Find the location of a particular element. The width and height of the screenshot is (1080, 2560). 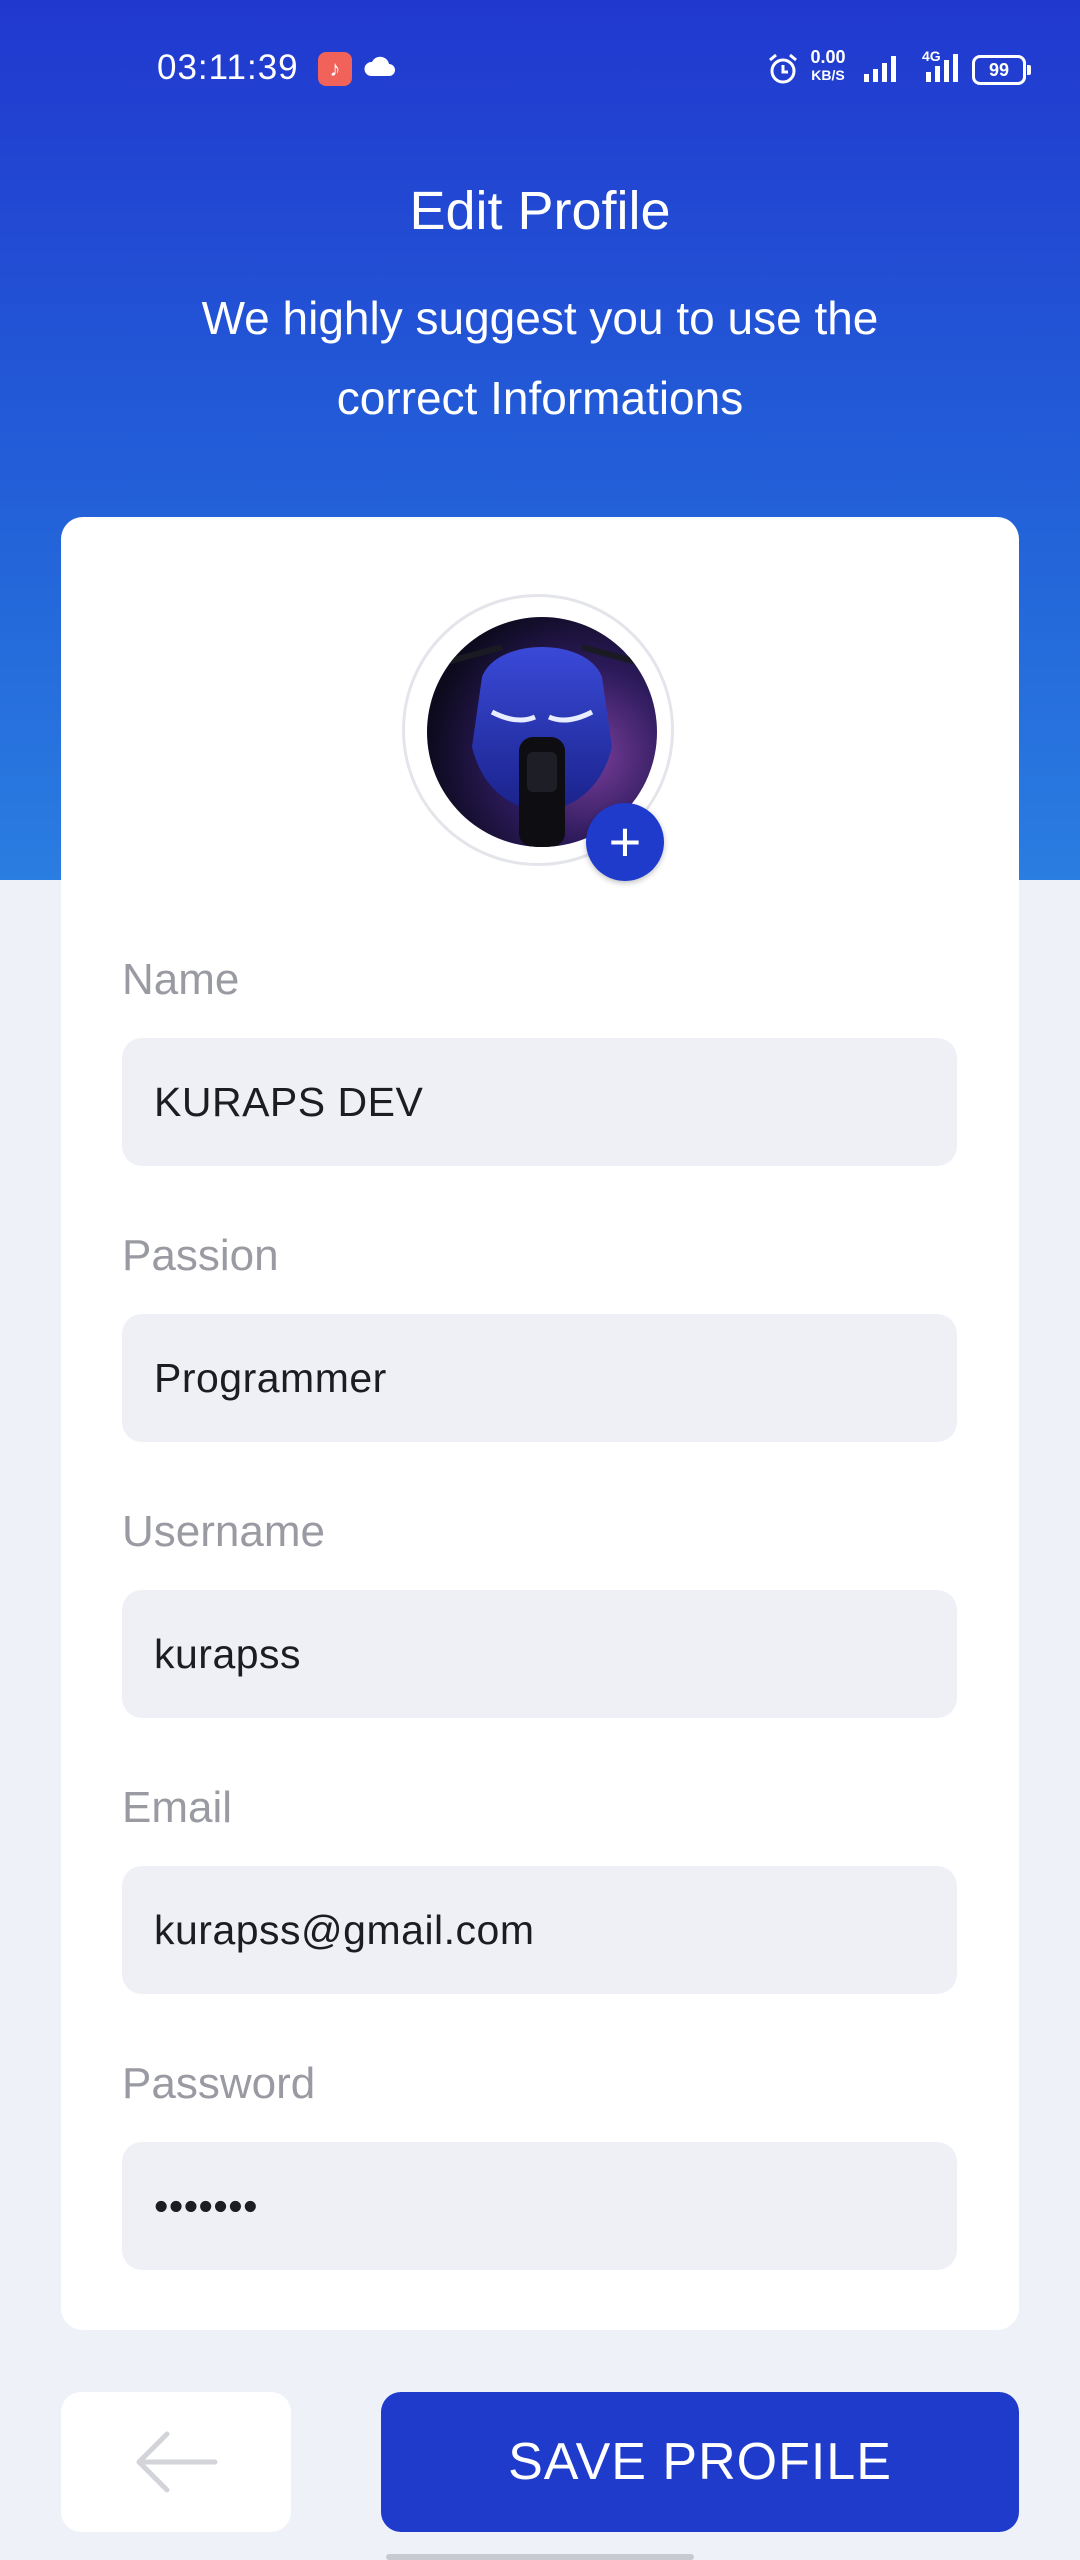

password-field: ••••••• is located at coordinates (539, 2206).